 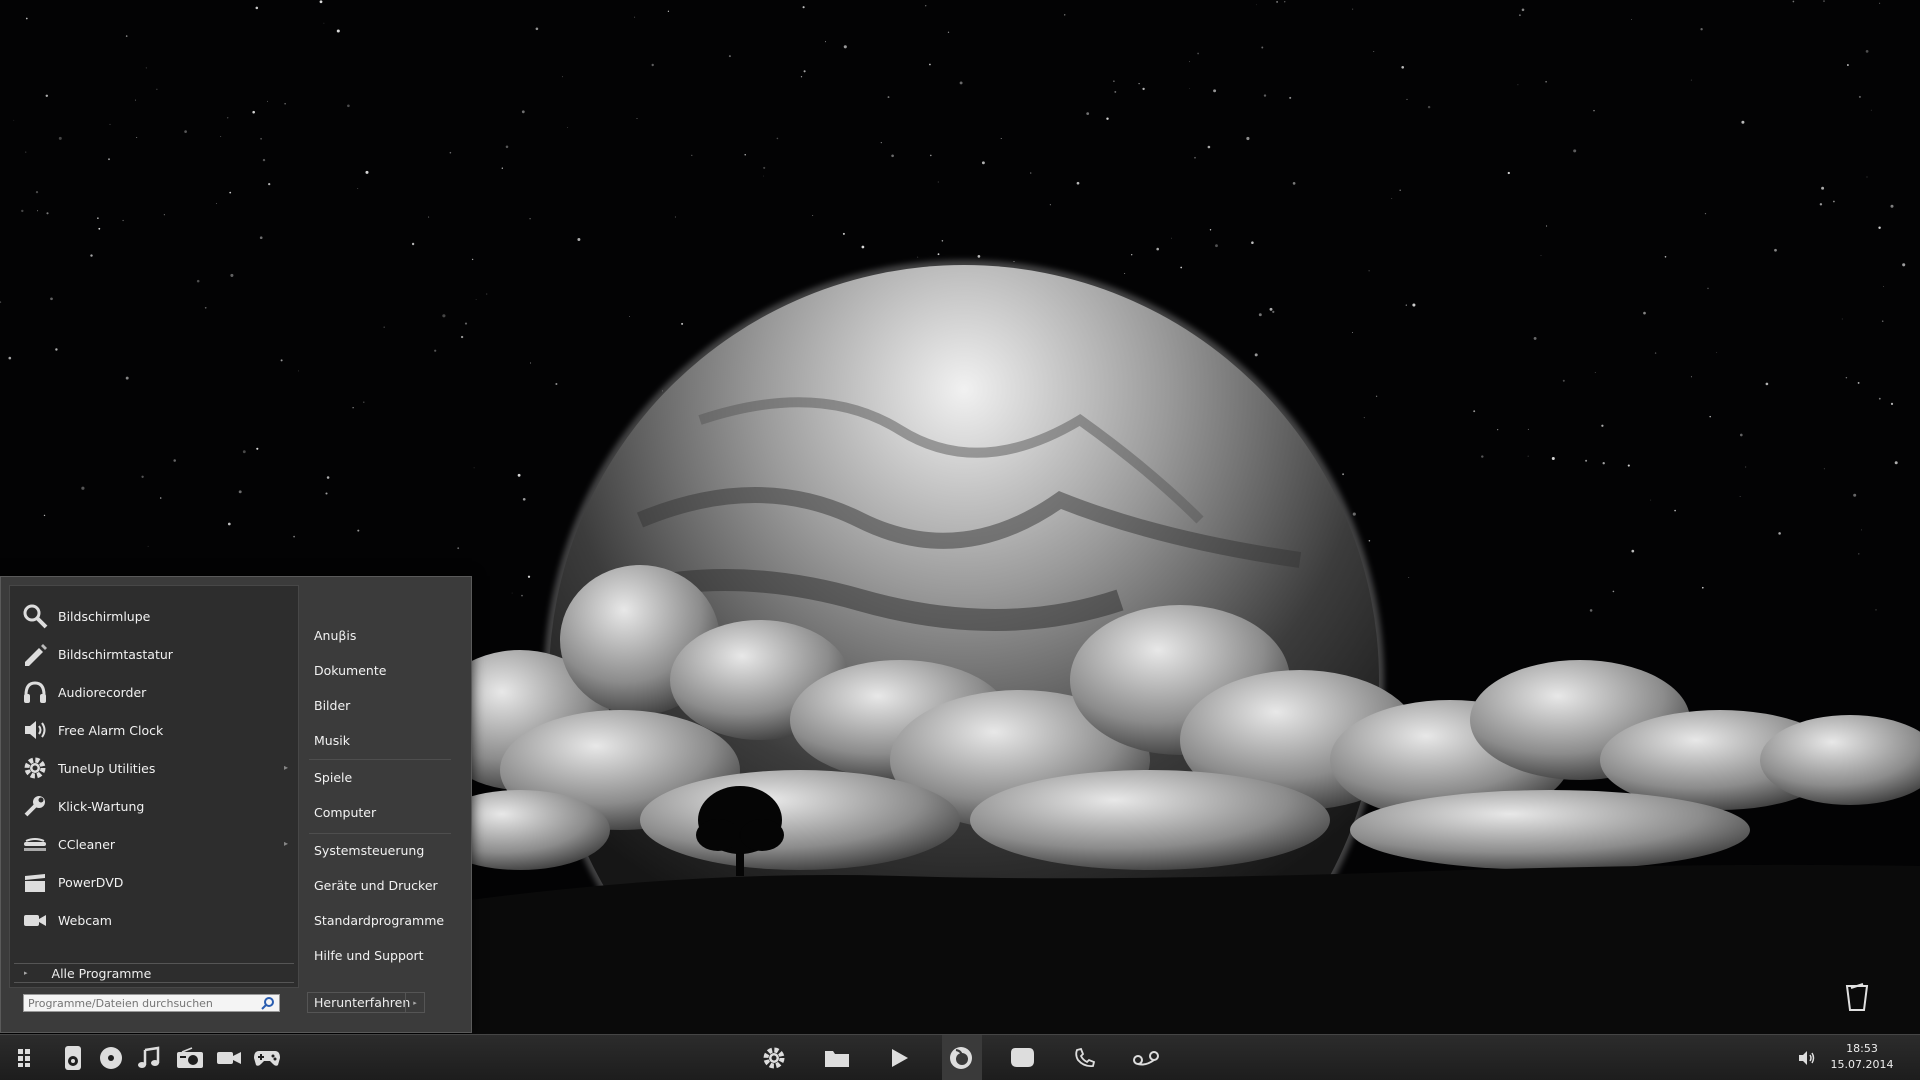 I want to click on program-item-bildschirmtastatur: Bildschirmtastatur, so click(x=154, y=654).